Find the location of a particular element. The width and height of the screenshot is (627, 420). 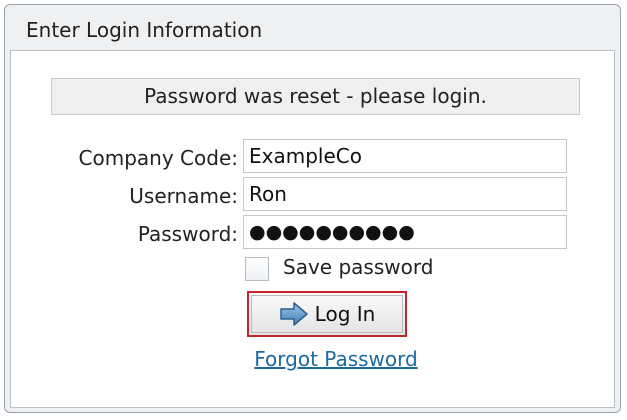

save-password-label: Save password is located at coordinates (358, 267).